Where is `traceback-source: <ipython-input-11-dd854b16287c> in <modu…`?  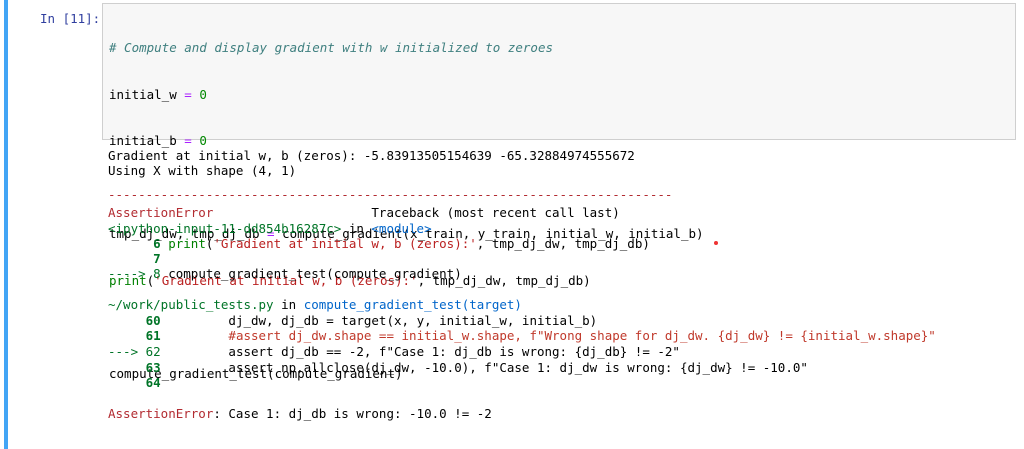
traceback-source: <ipython-input-11-dd854b16287c> in <modu… is located at coordinates (270, 228).